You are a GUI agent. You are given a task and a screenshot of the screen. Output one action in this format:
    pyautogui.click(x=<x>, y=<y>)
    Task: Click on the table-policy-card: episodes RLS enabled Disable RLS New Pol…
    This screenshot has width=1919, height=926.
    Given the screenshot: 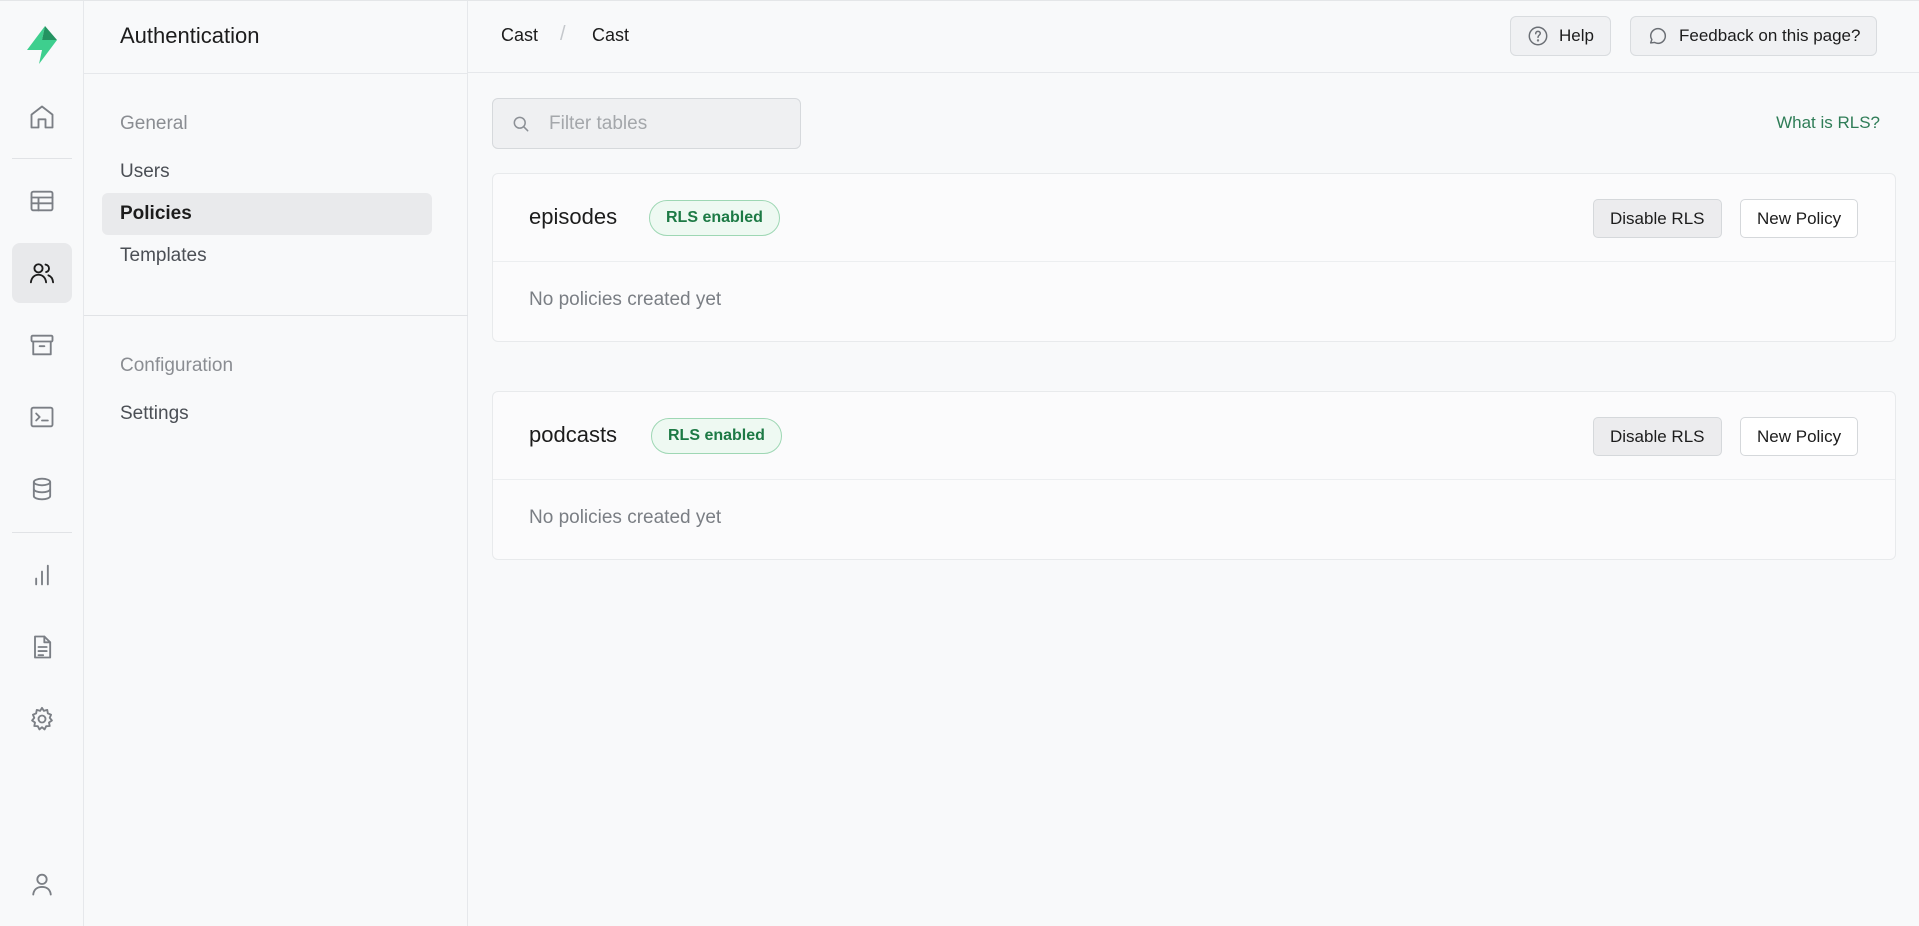 What is the action you would take?
    pyautogui.click(x=1194, y=257)
    